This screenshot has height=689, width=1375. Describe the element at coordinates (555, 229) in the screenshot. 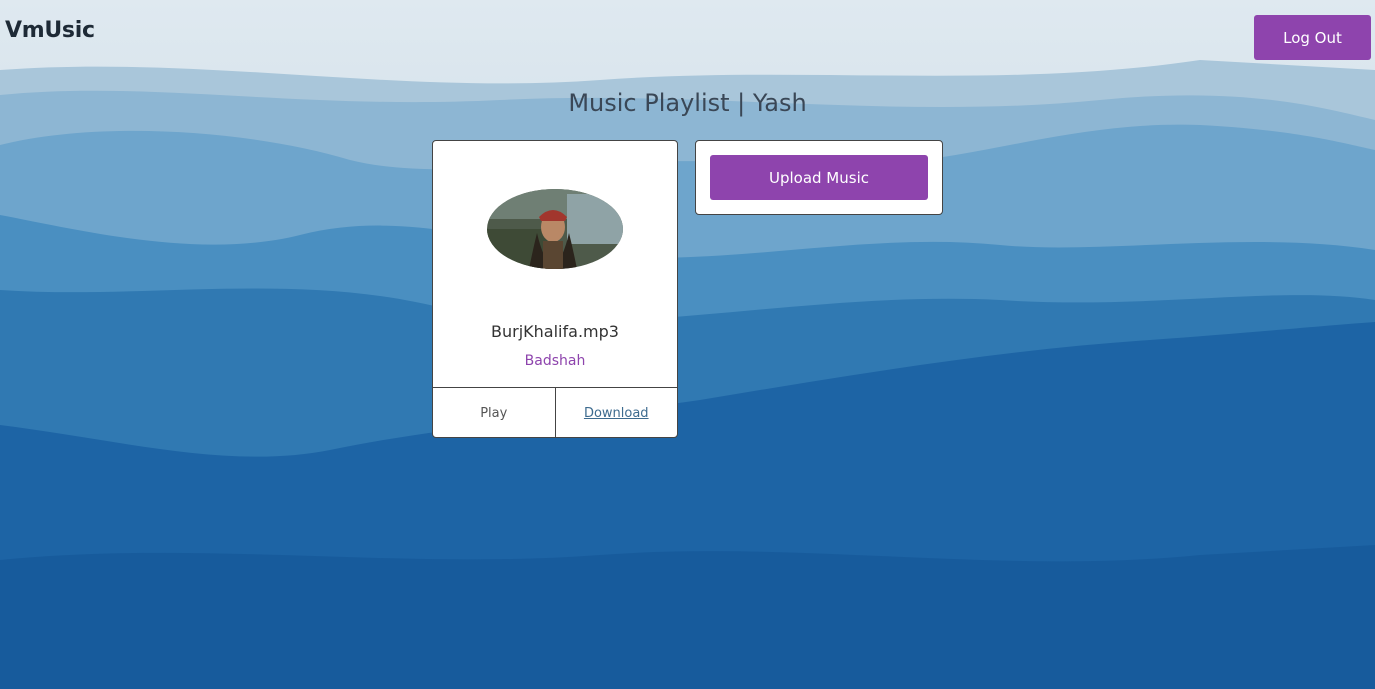

I see `album-art-image` at that location.